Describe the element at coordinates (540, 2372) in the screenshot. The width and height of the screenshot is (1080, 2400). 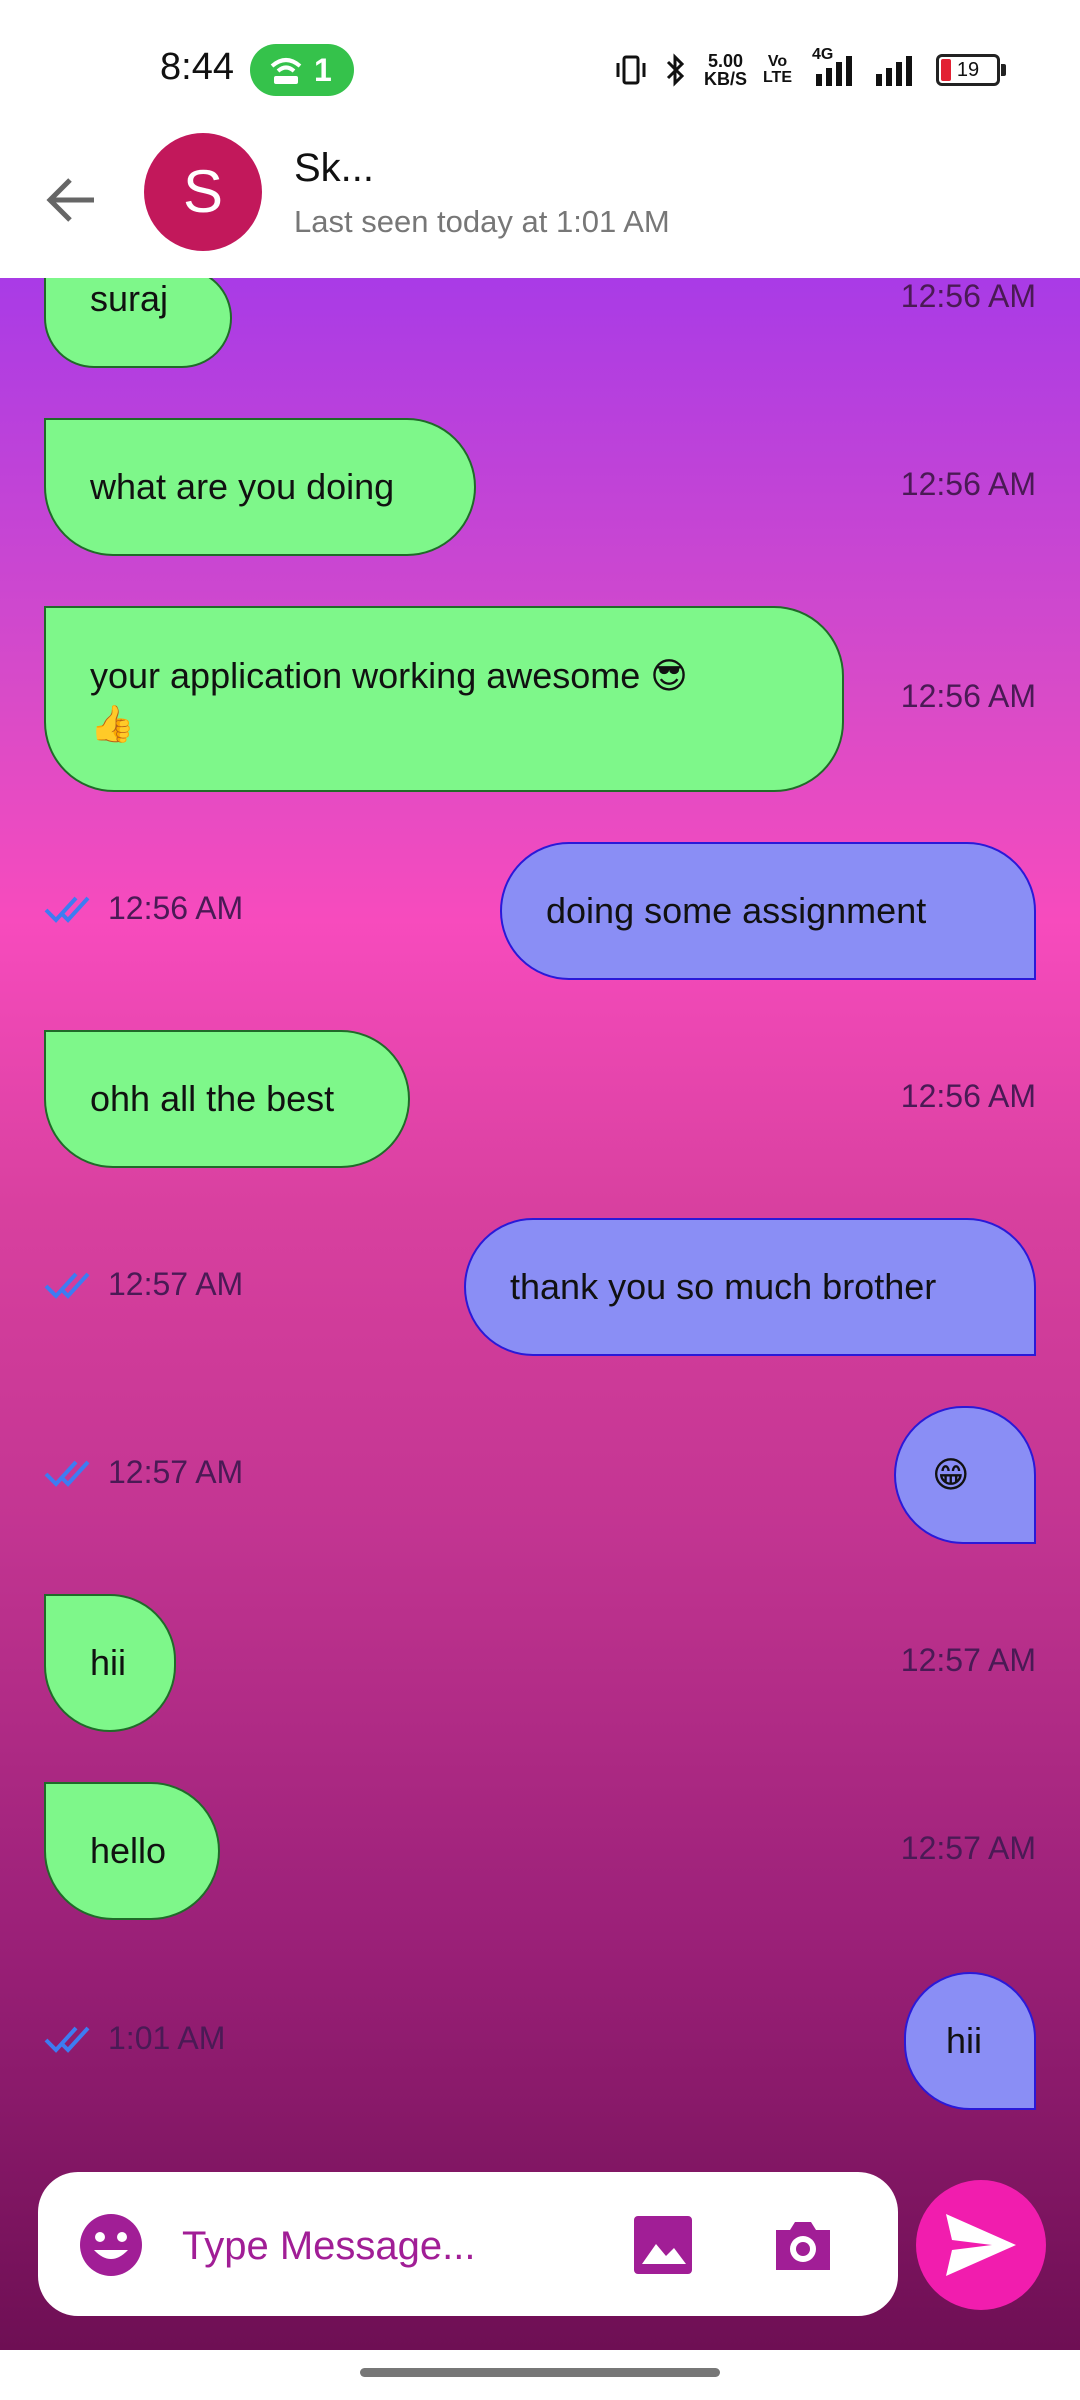
I see `home-indicator` at that location.